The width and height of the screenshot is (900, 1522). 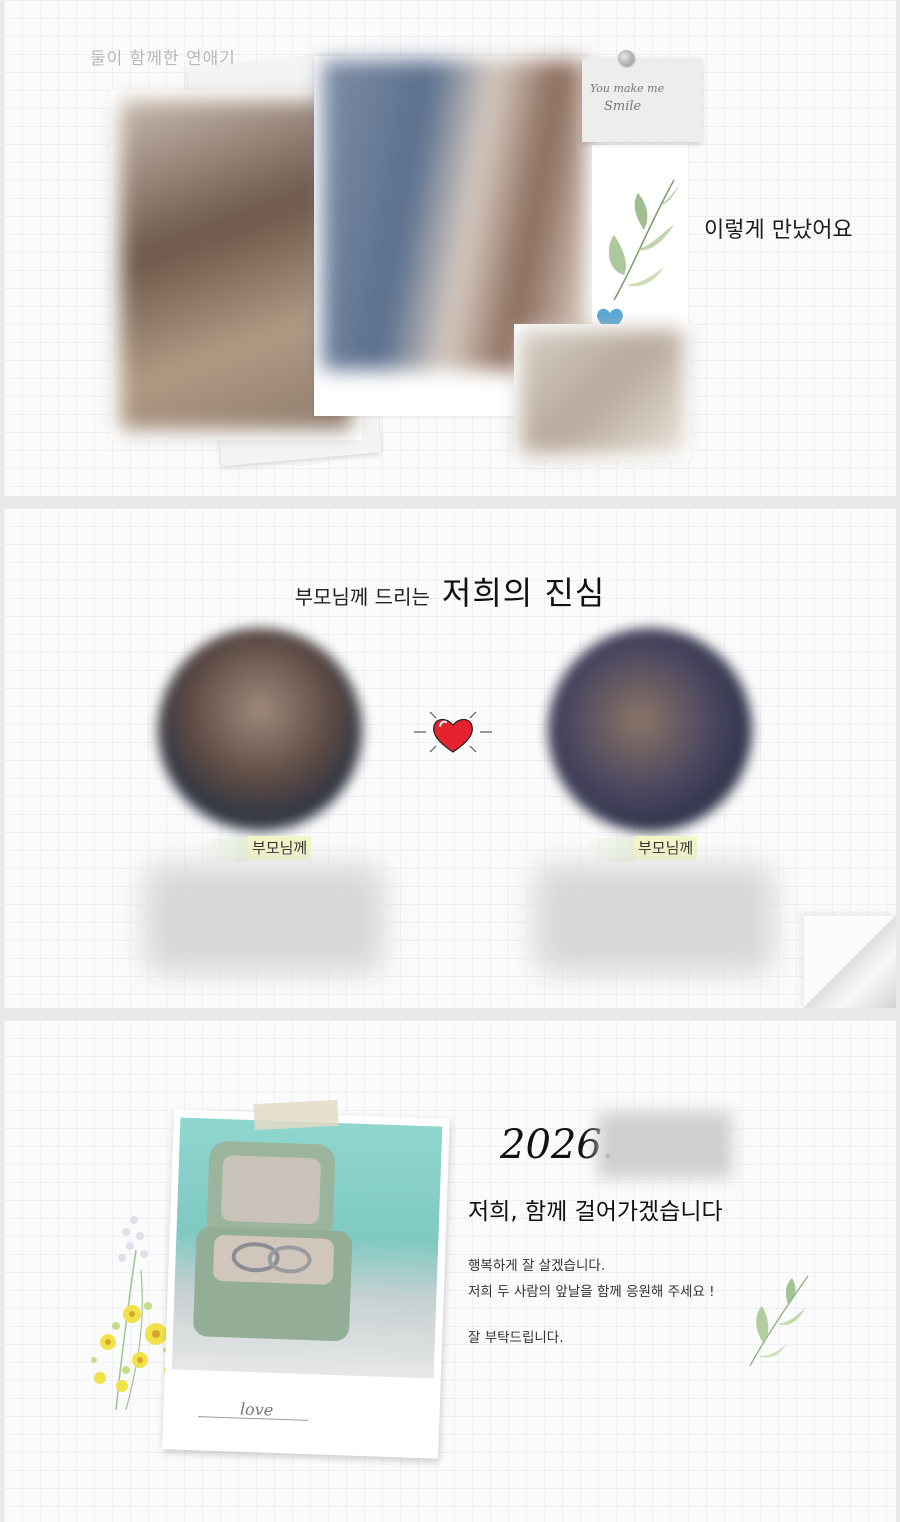 What do you see at coordinates (296, 1115) in the screenshot?
I see `masking-tape` at bounding box center [296, 1115].